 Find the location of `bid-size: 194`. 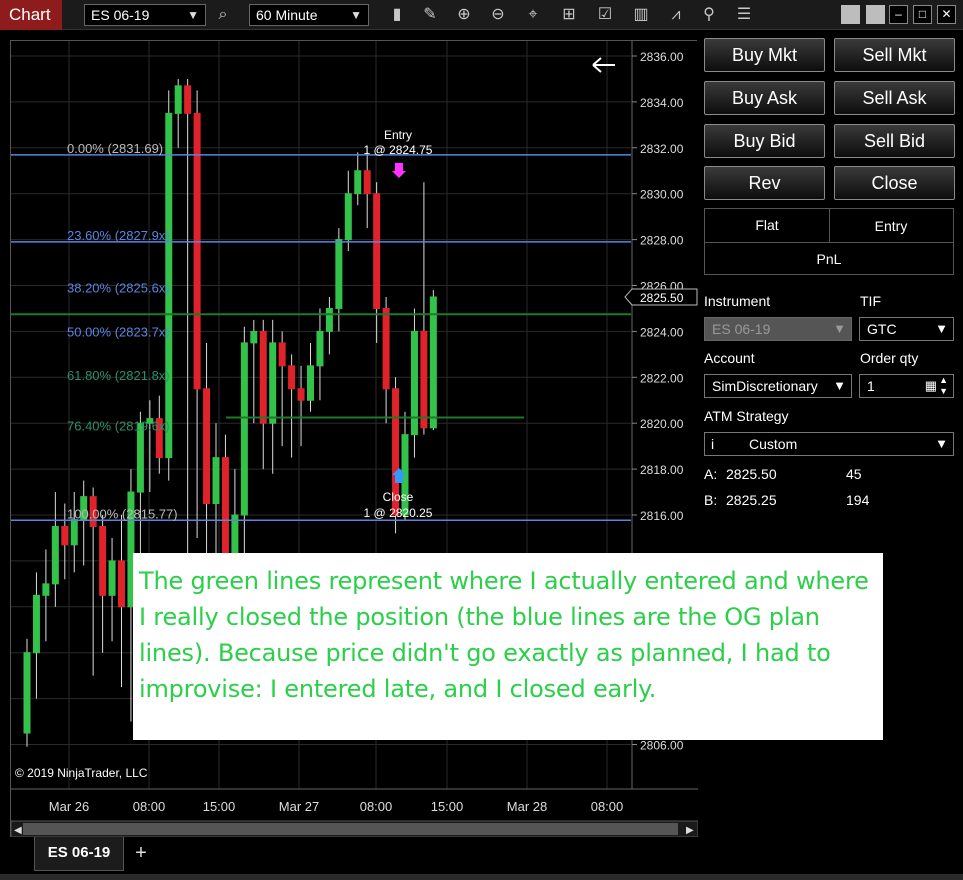

bid-size: 194 is located at coordinates (858, 500).